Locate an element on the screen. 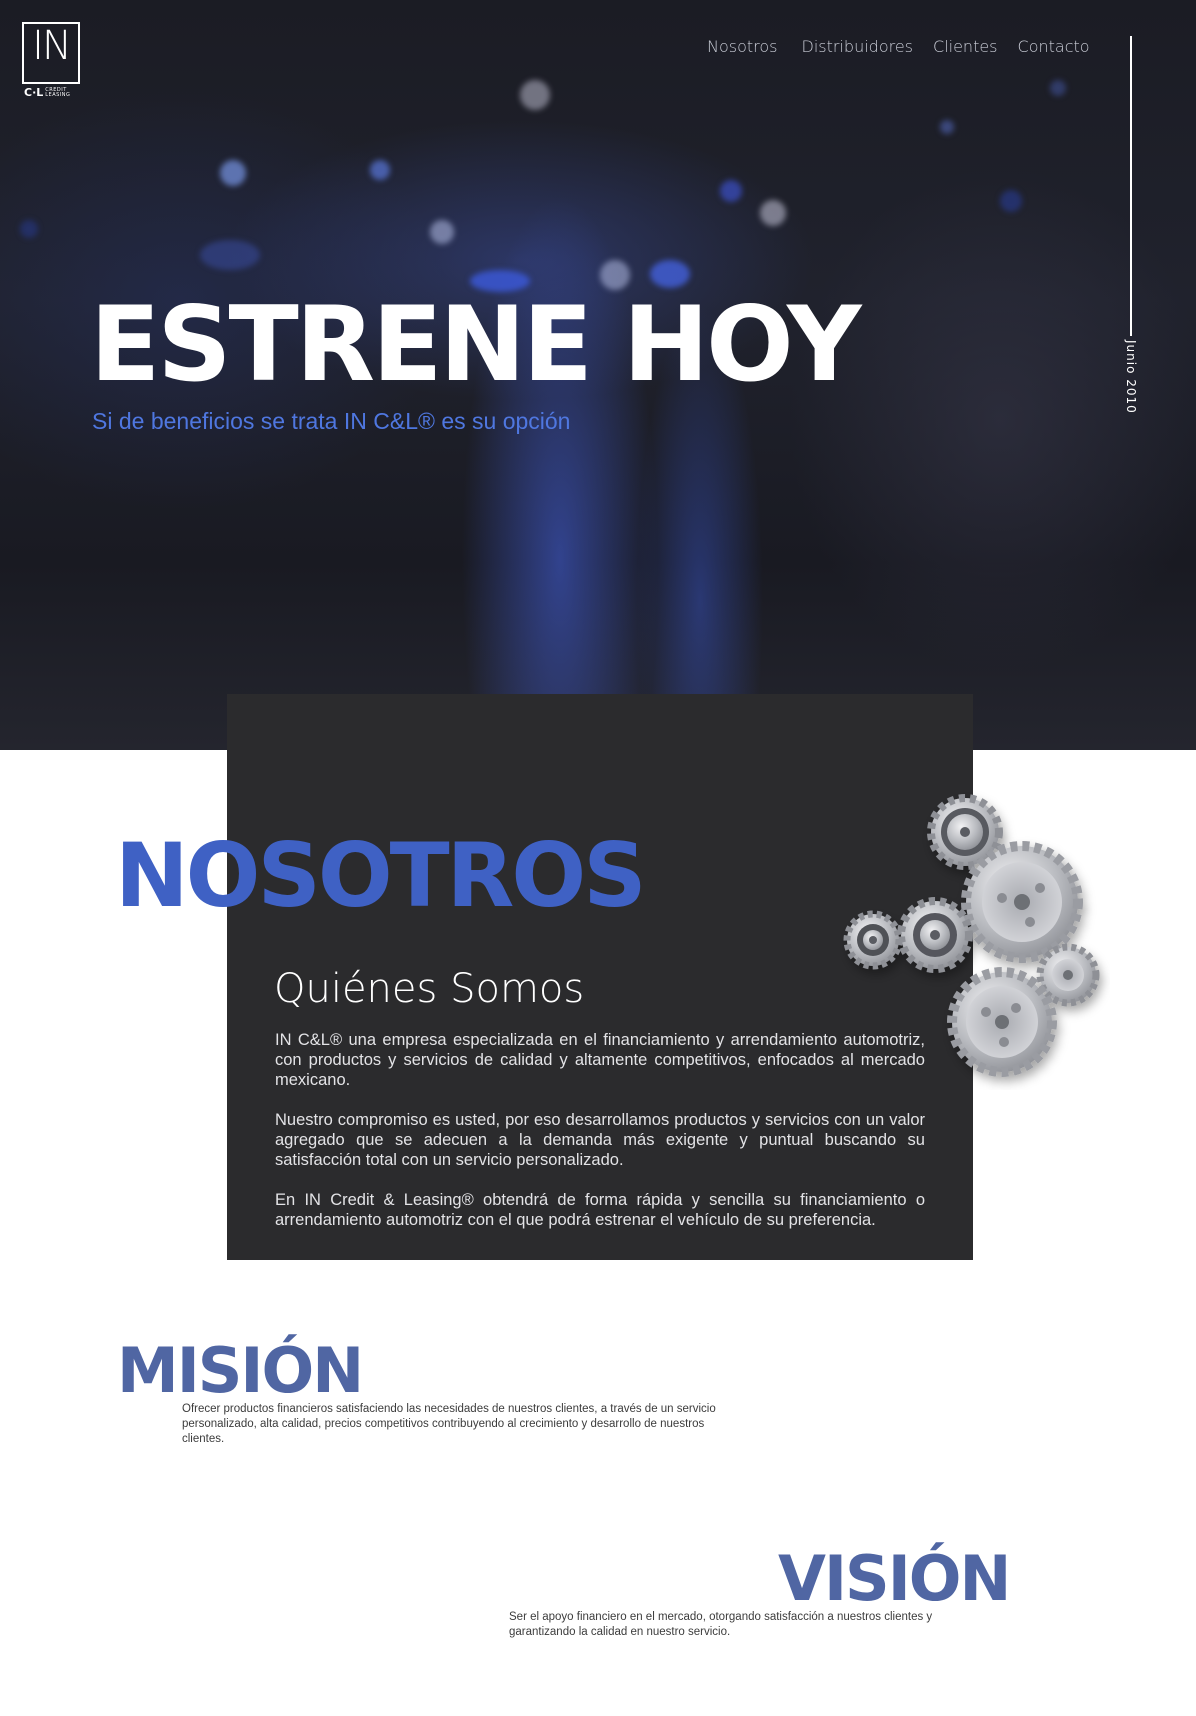 This screenshot has width=1196, height=1716. gears-icon is located at coordinates (971, 935).